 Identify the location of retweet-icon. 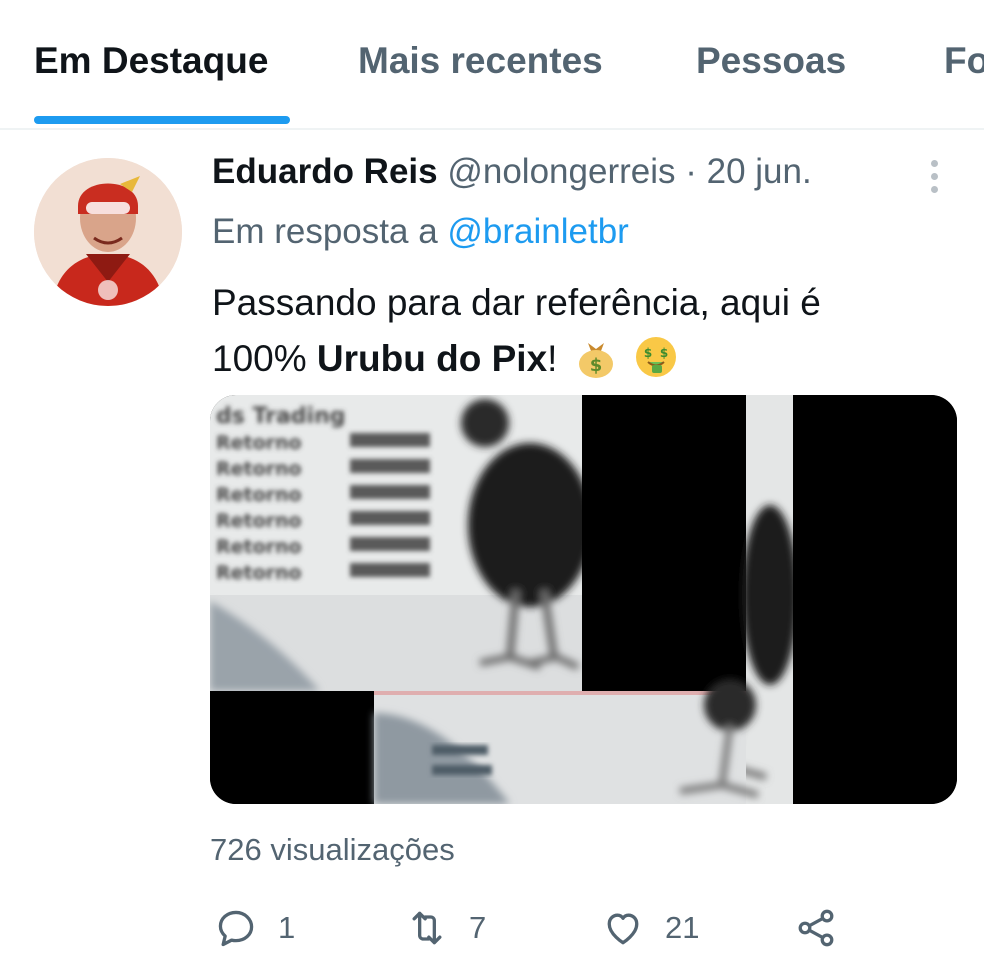
(427, 928).